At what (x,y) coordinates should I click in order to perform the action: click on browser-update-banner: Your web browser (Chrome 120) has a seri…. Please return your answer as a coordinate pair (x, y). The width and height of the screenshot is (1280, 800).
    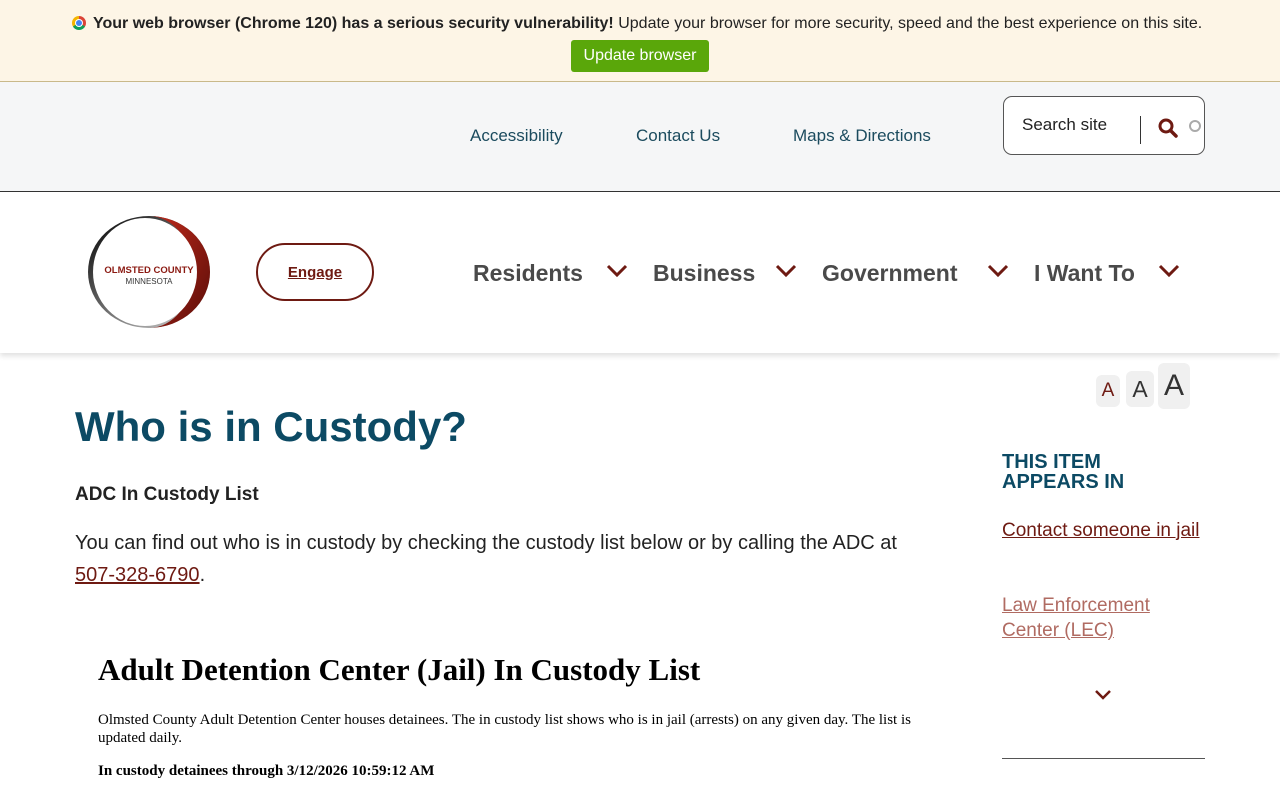
    Looking at the image, I should click on (640, 41).